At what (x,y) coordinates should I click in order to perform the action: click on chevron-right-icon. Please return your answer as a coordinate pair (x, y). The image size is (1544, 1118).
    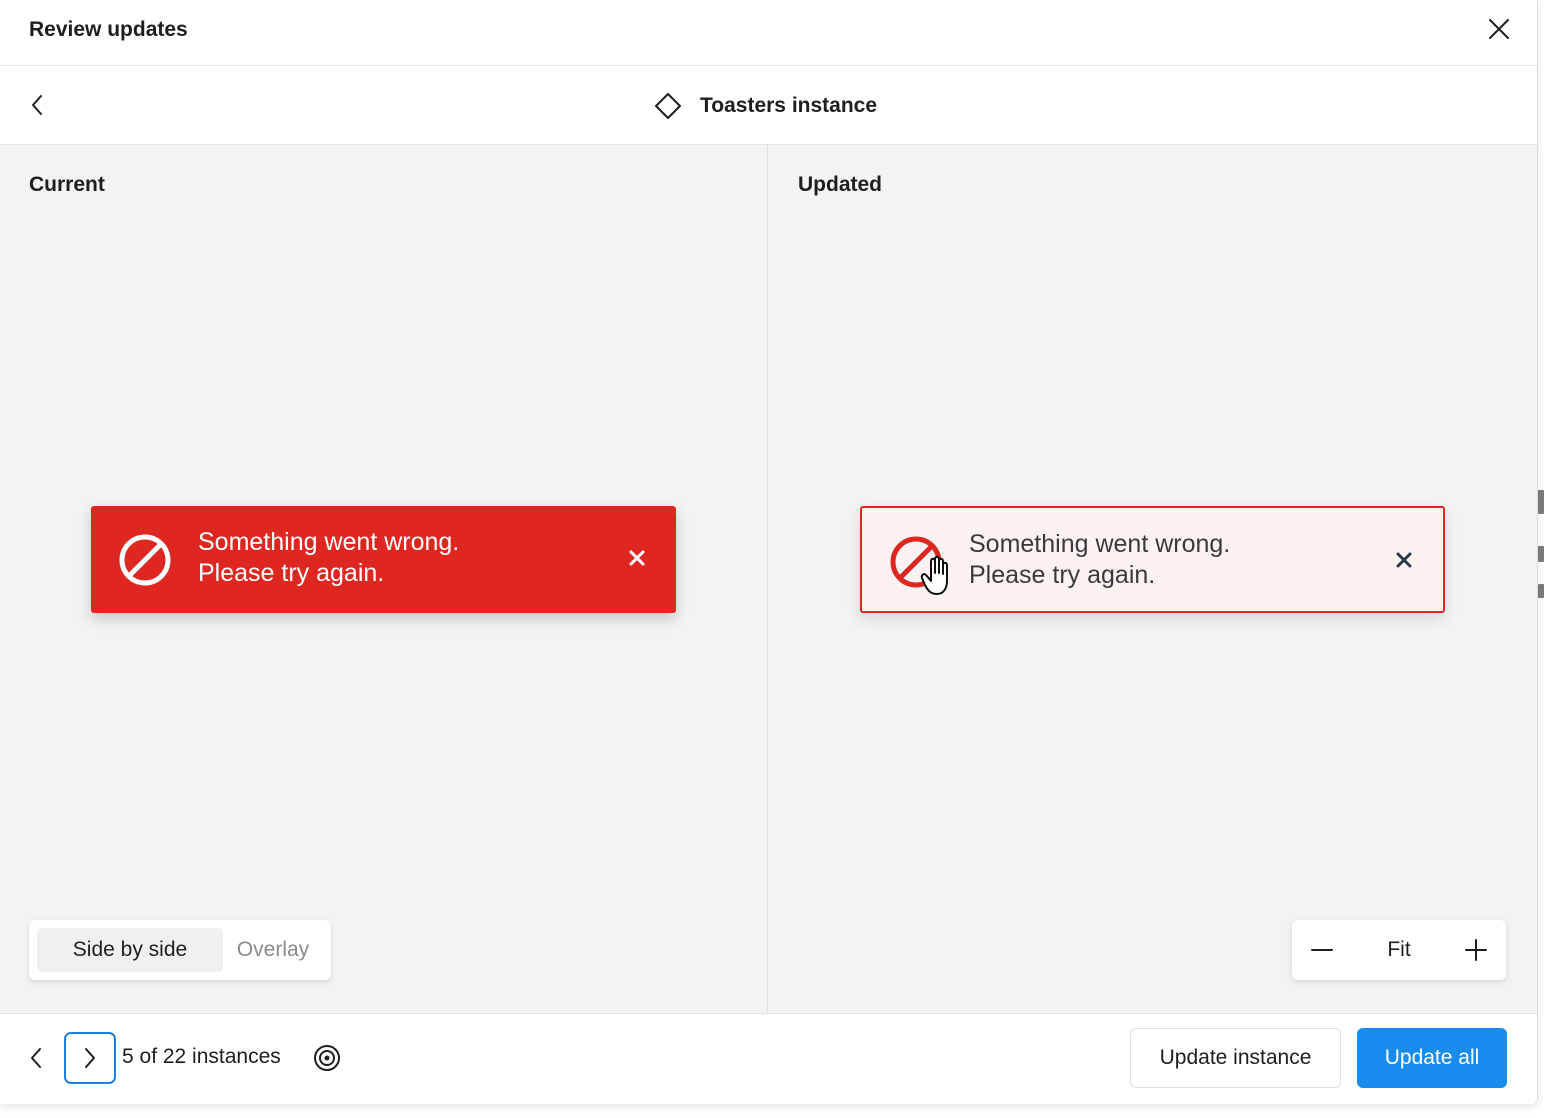
    Looking at the image, I should click on (90, 1058).